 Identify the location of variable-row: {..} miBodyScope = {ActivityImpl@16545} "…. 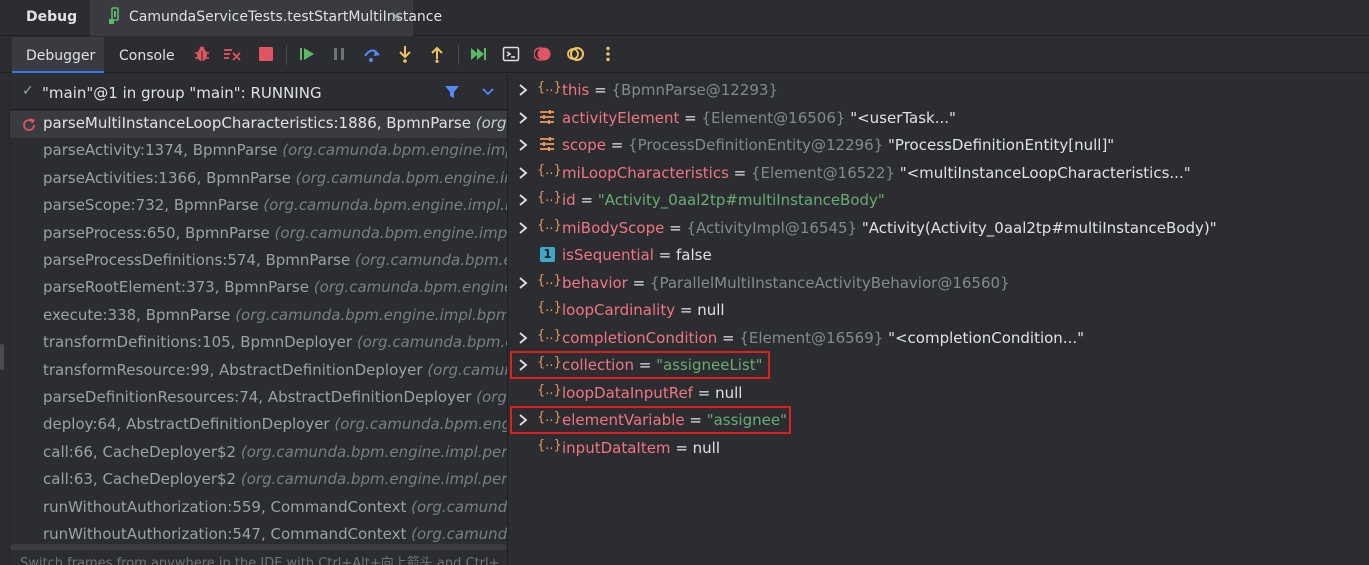
(938, 228).